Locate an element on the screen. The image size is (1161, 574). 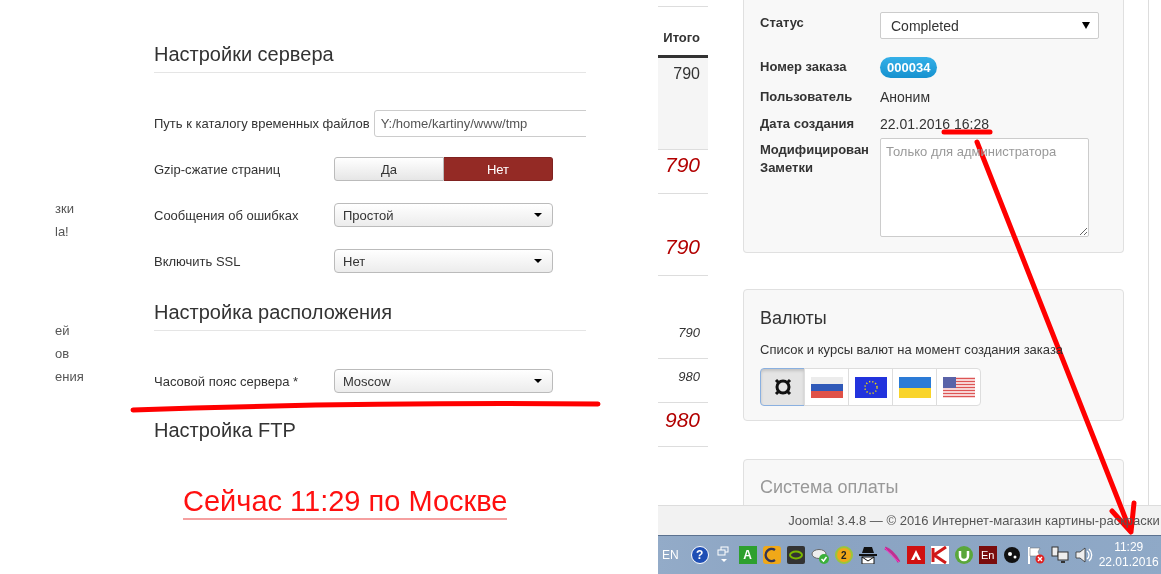
field-label: Дата создания is located at coordinates (808, 123).